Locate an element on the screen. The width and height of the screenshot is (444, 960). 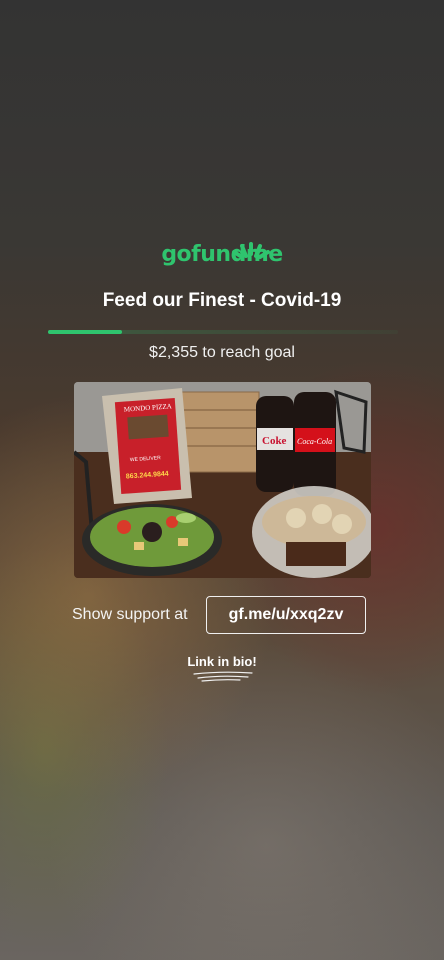
bottle-label-1: Coke is located at coordinates (274, 441).